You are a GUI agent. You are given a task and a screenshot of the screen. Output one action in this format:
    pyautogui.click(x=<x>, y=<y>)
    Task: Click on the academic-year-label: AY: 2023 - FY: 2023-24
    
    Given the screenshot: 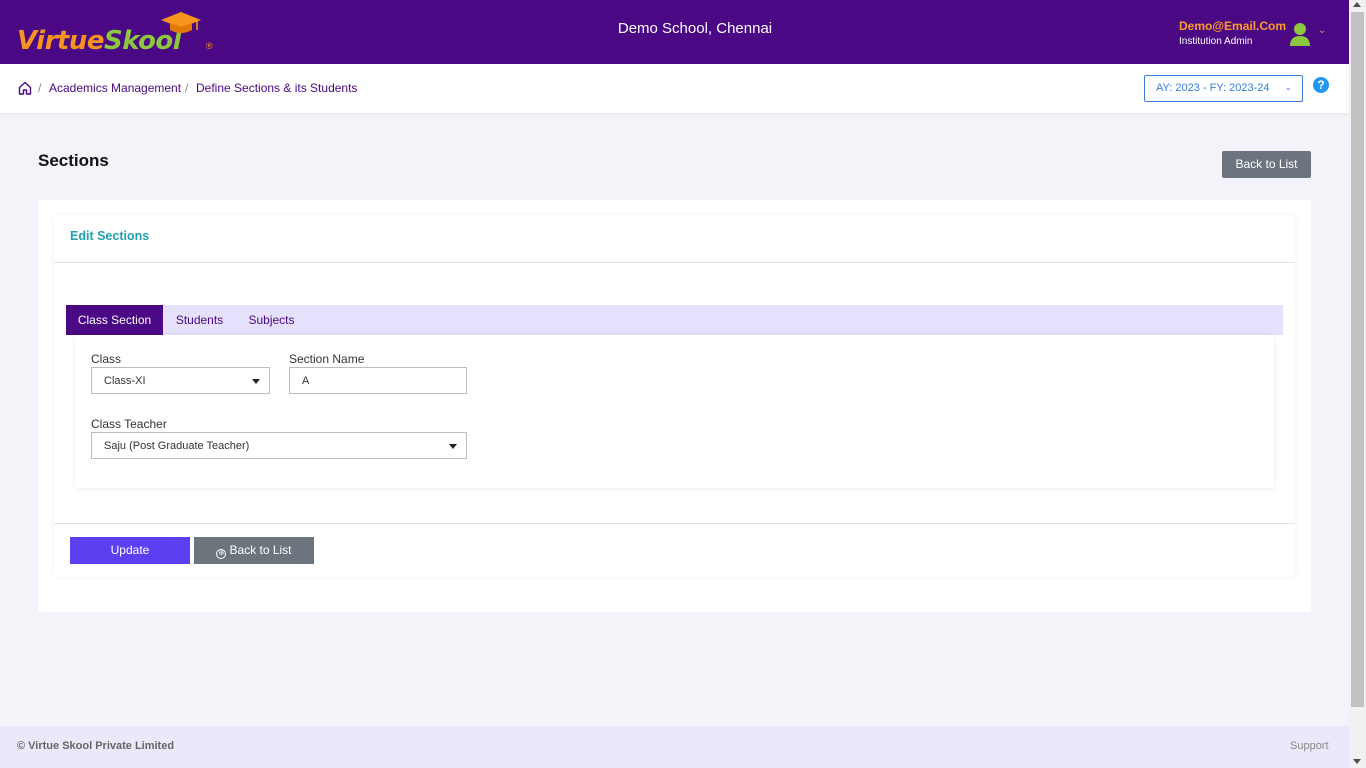 What is the action you would take?
    pyautogui.click(x=1213, y=88)
    